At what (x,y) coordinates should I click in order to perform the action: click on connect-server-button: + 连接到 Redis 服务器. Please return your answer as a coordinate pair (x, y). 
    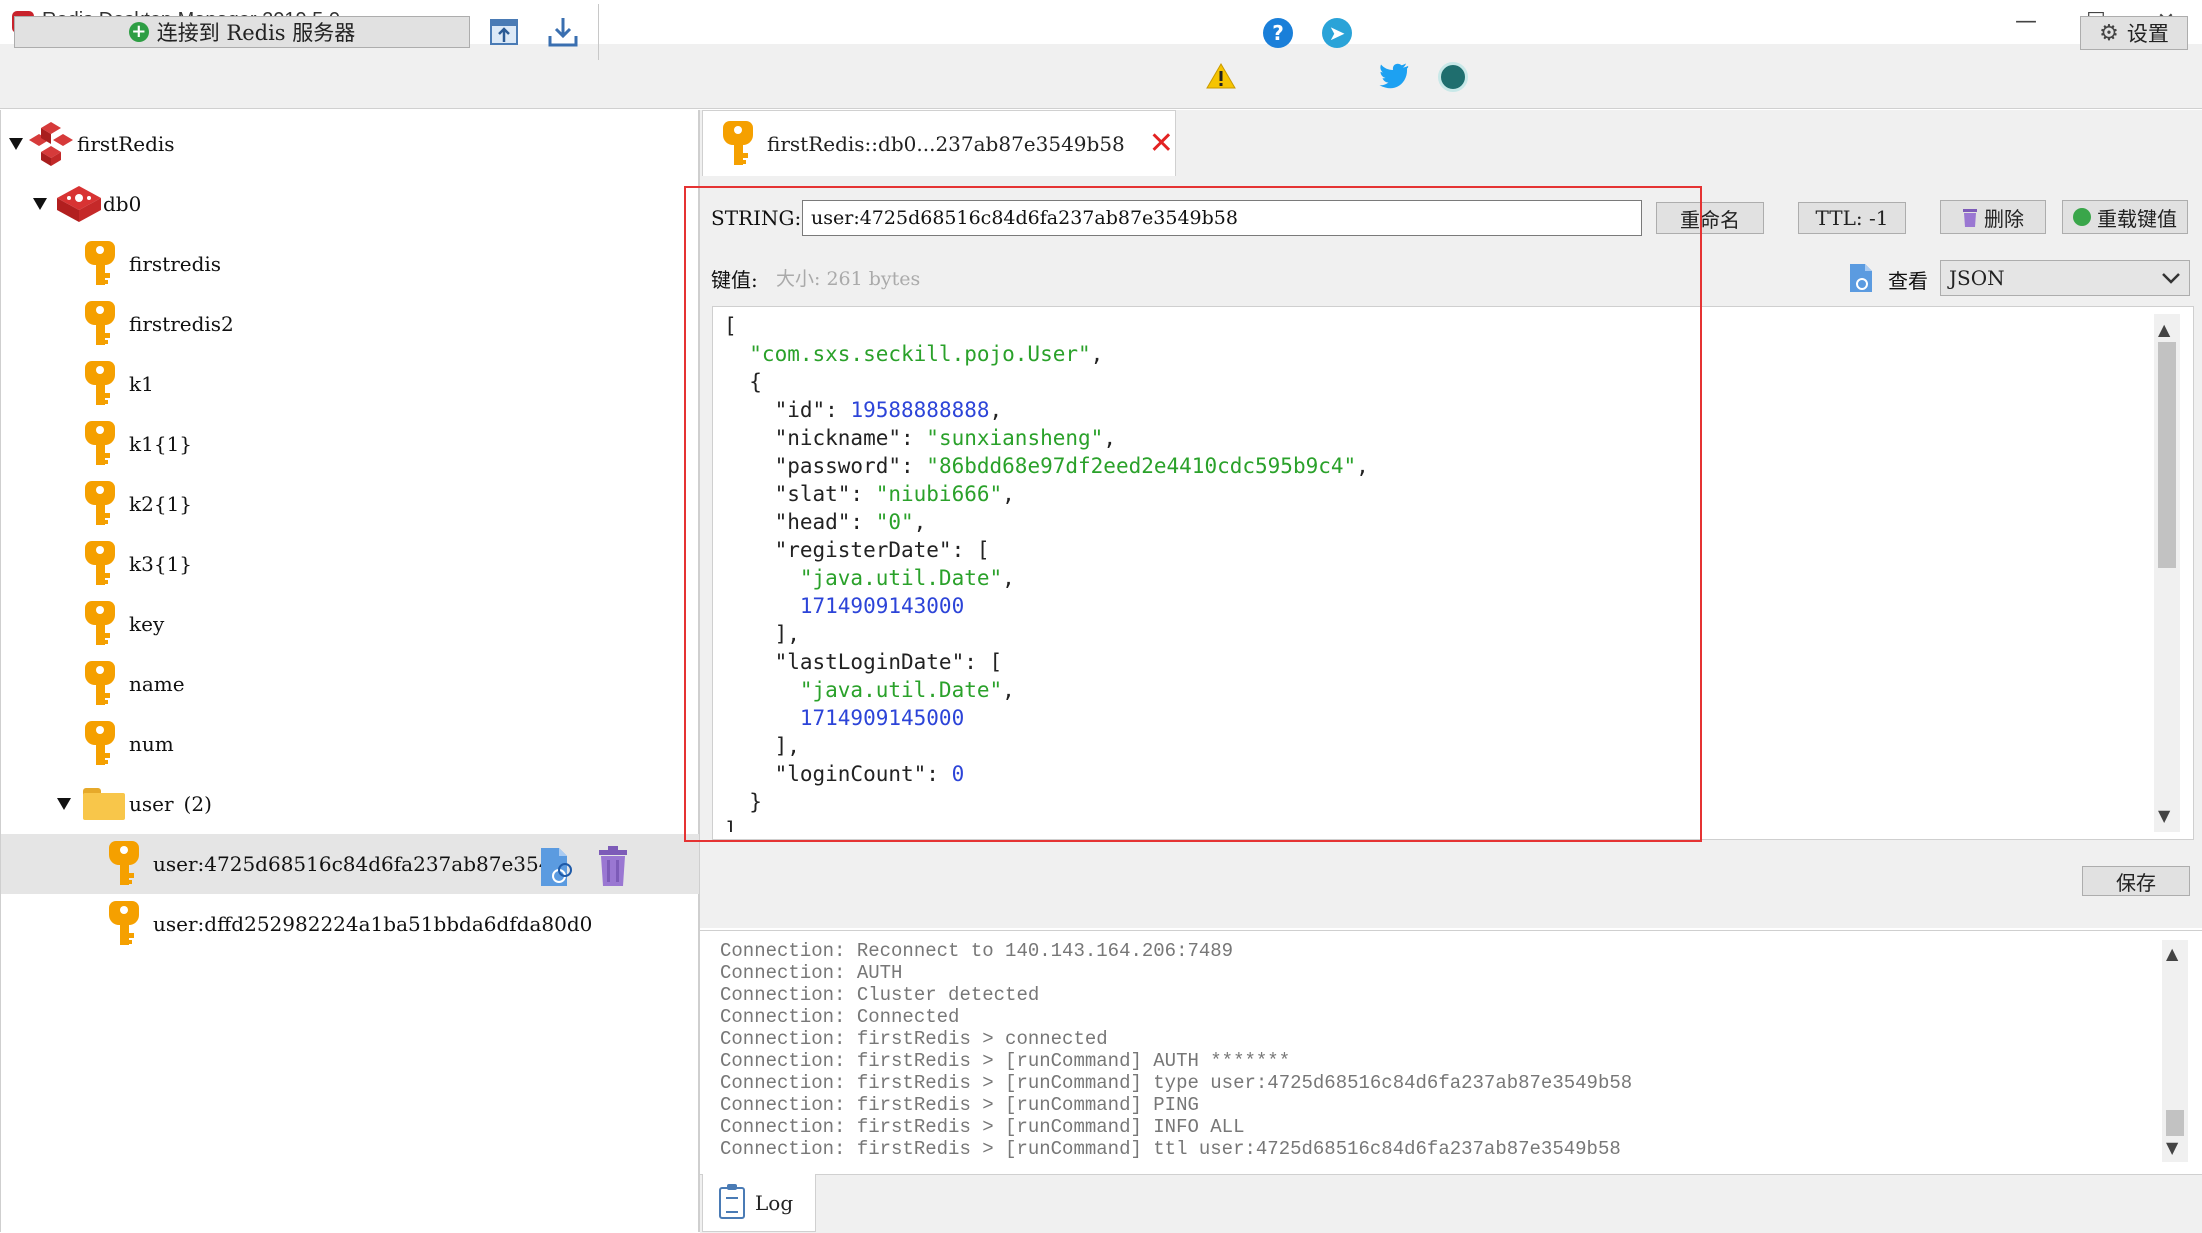
    Looking at the image, I should click on (242, 32).